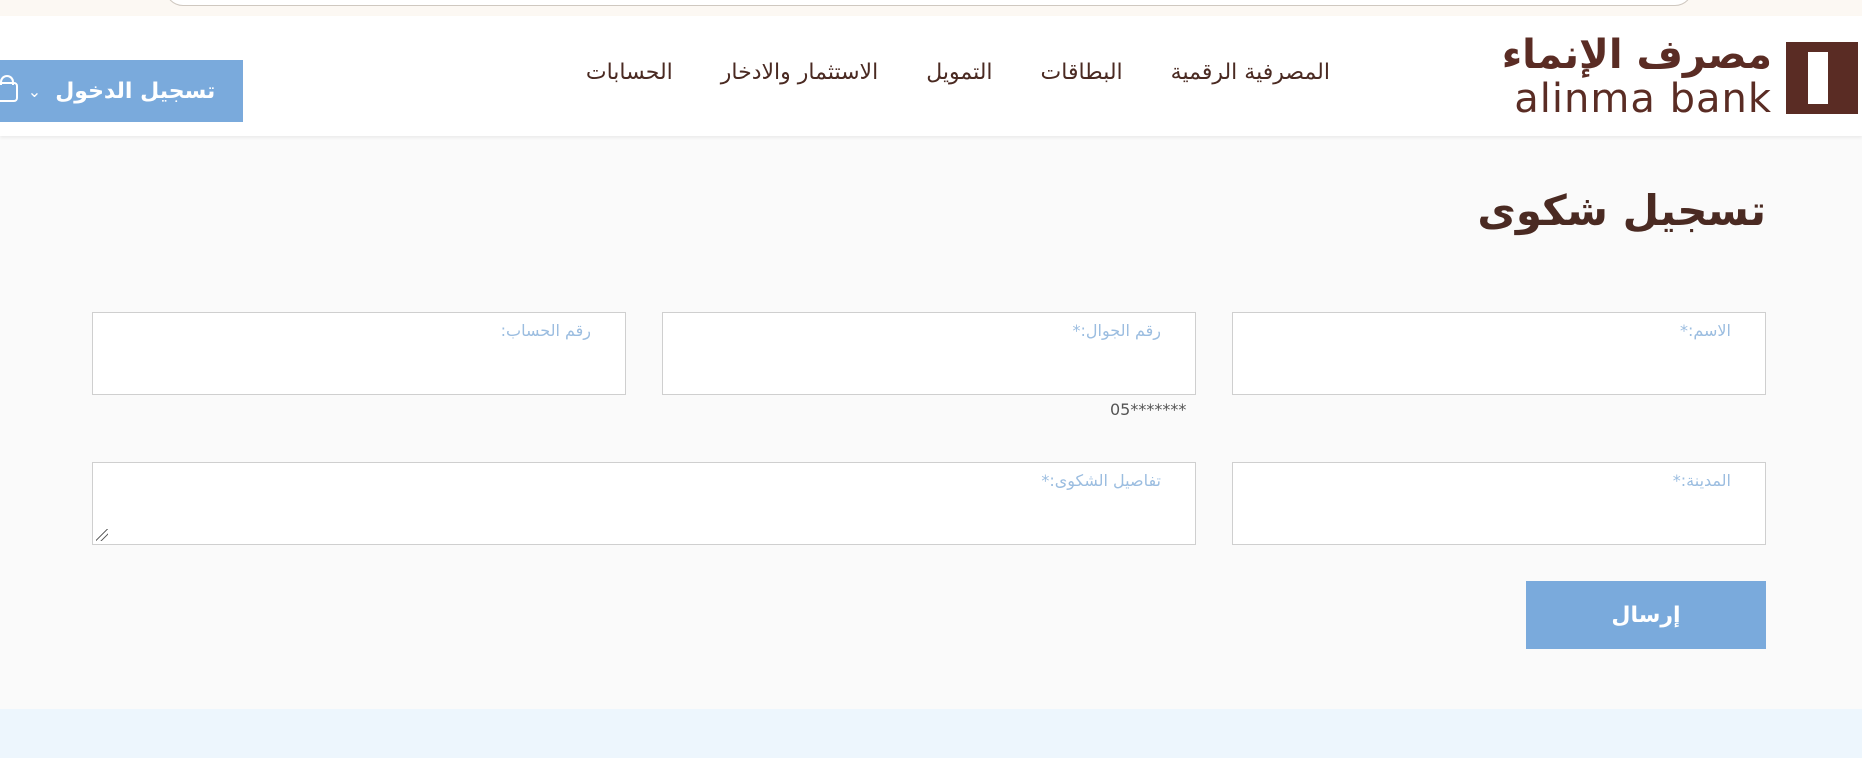  I want to click on nav-item-accounts: الحسابات, so click(629, 72).